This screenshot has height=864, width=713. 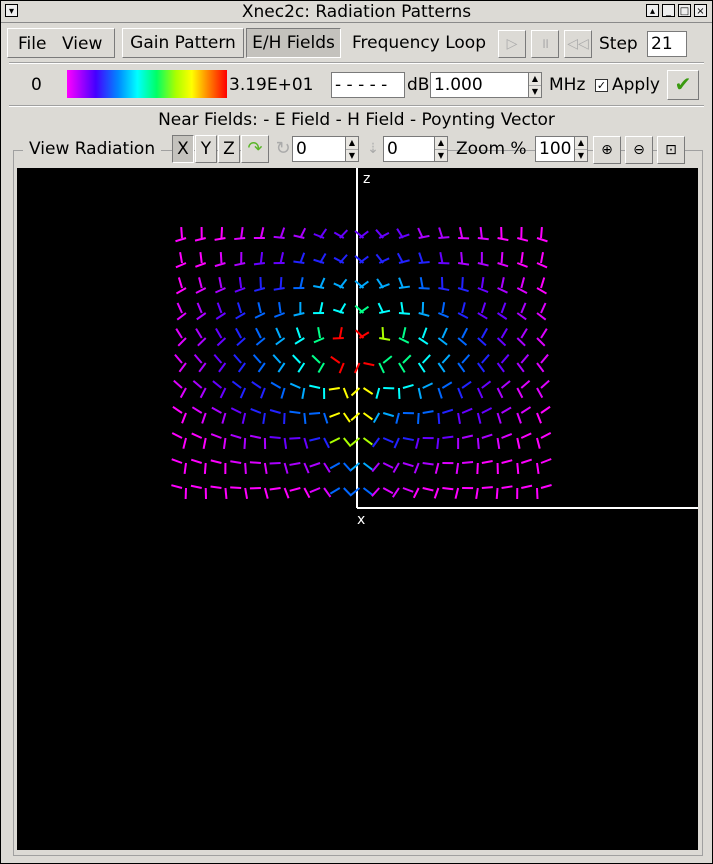 What do you see at coordinates (512, 44) in the screenshot?
I see `play-icon: ▷` at bounding box center [512, 44].